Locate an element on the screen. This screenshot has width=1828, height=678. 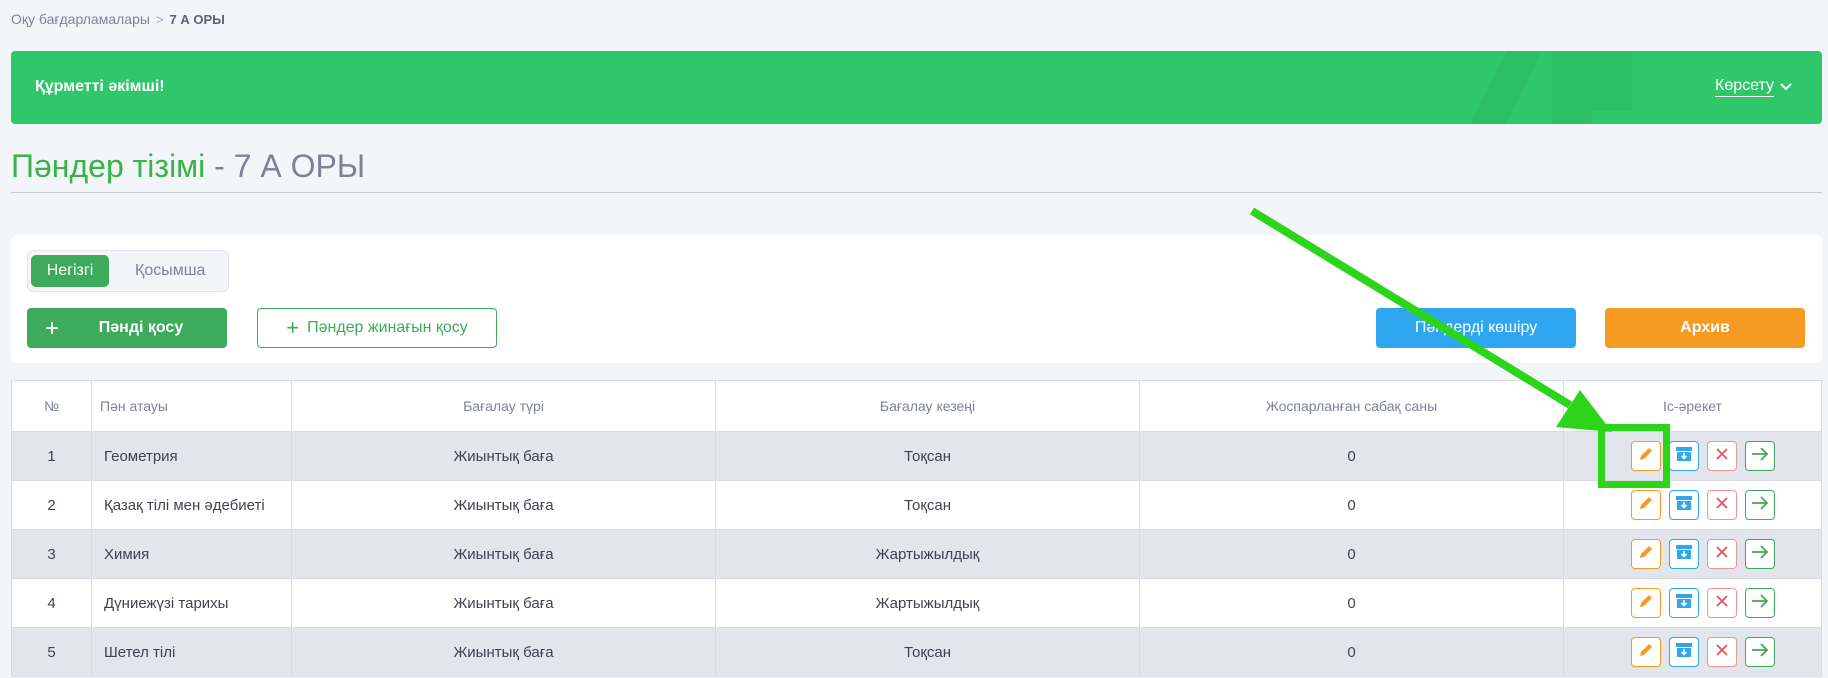
cell-subject-name: Химия is located at coordinates (191, 554).